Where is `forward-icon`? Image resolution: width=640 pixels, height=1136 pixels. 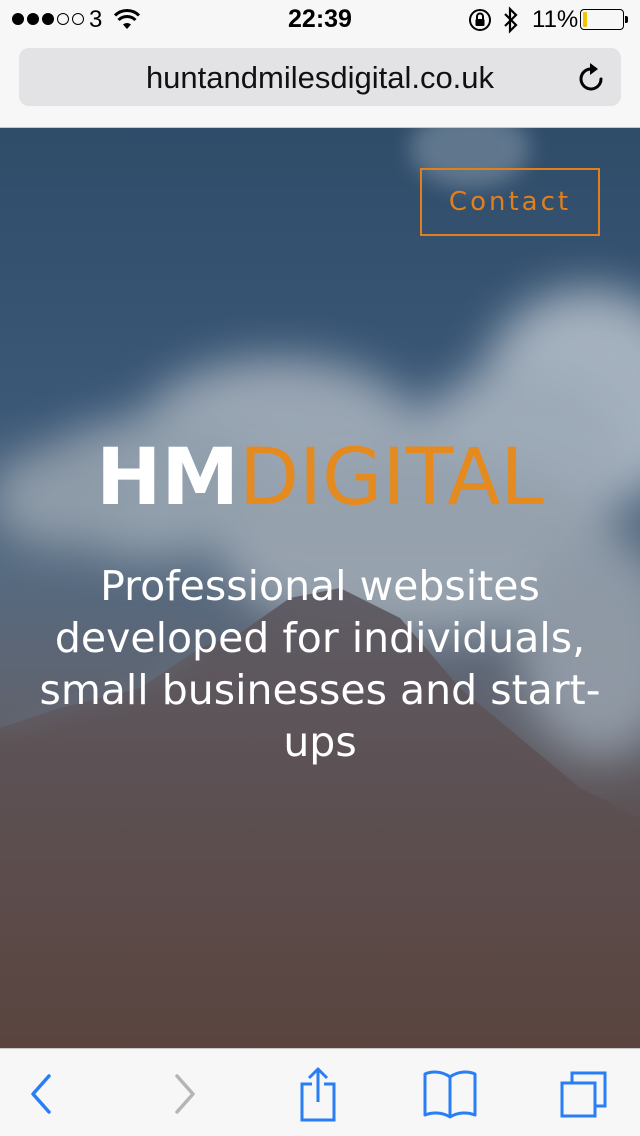
forward-icon is located at coordinates (185, 1094).